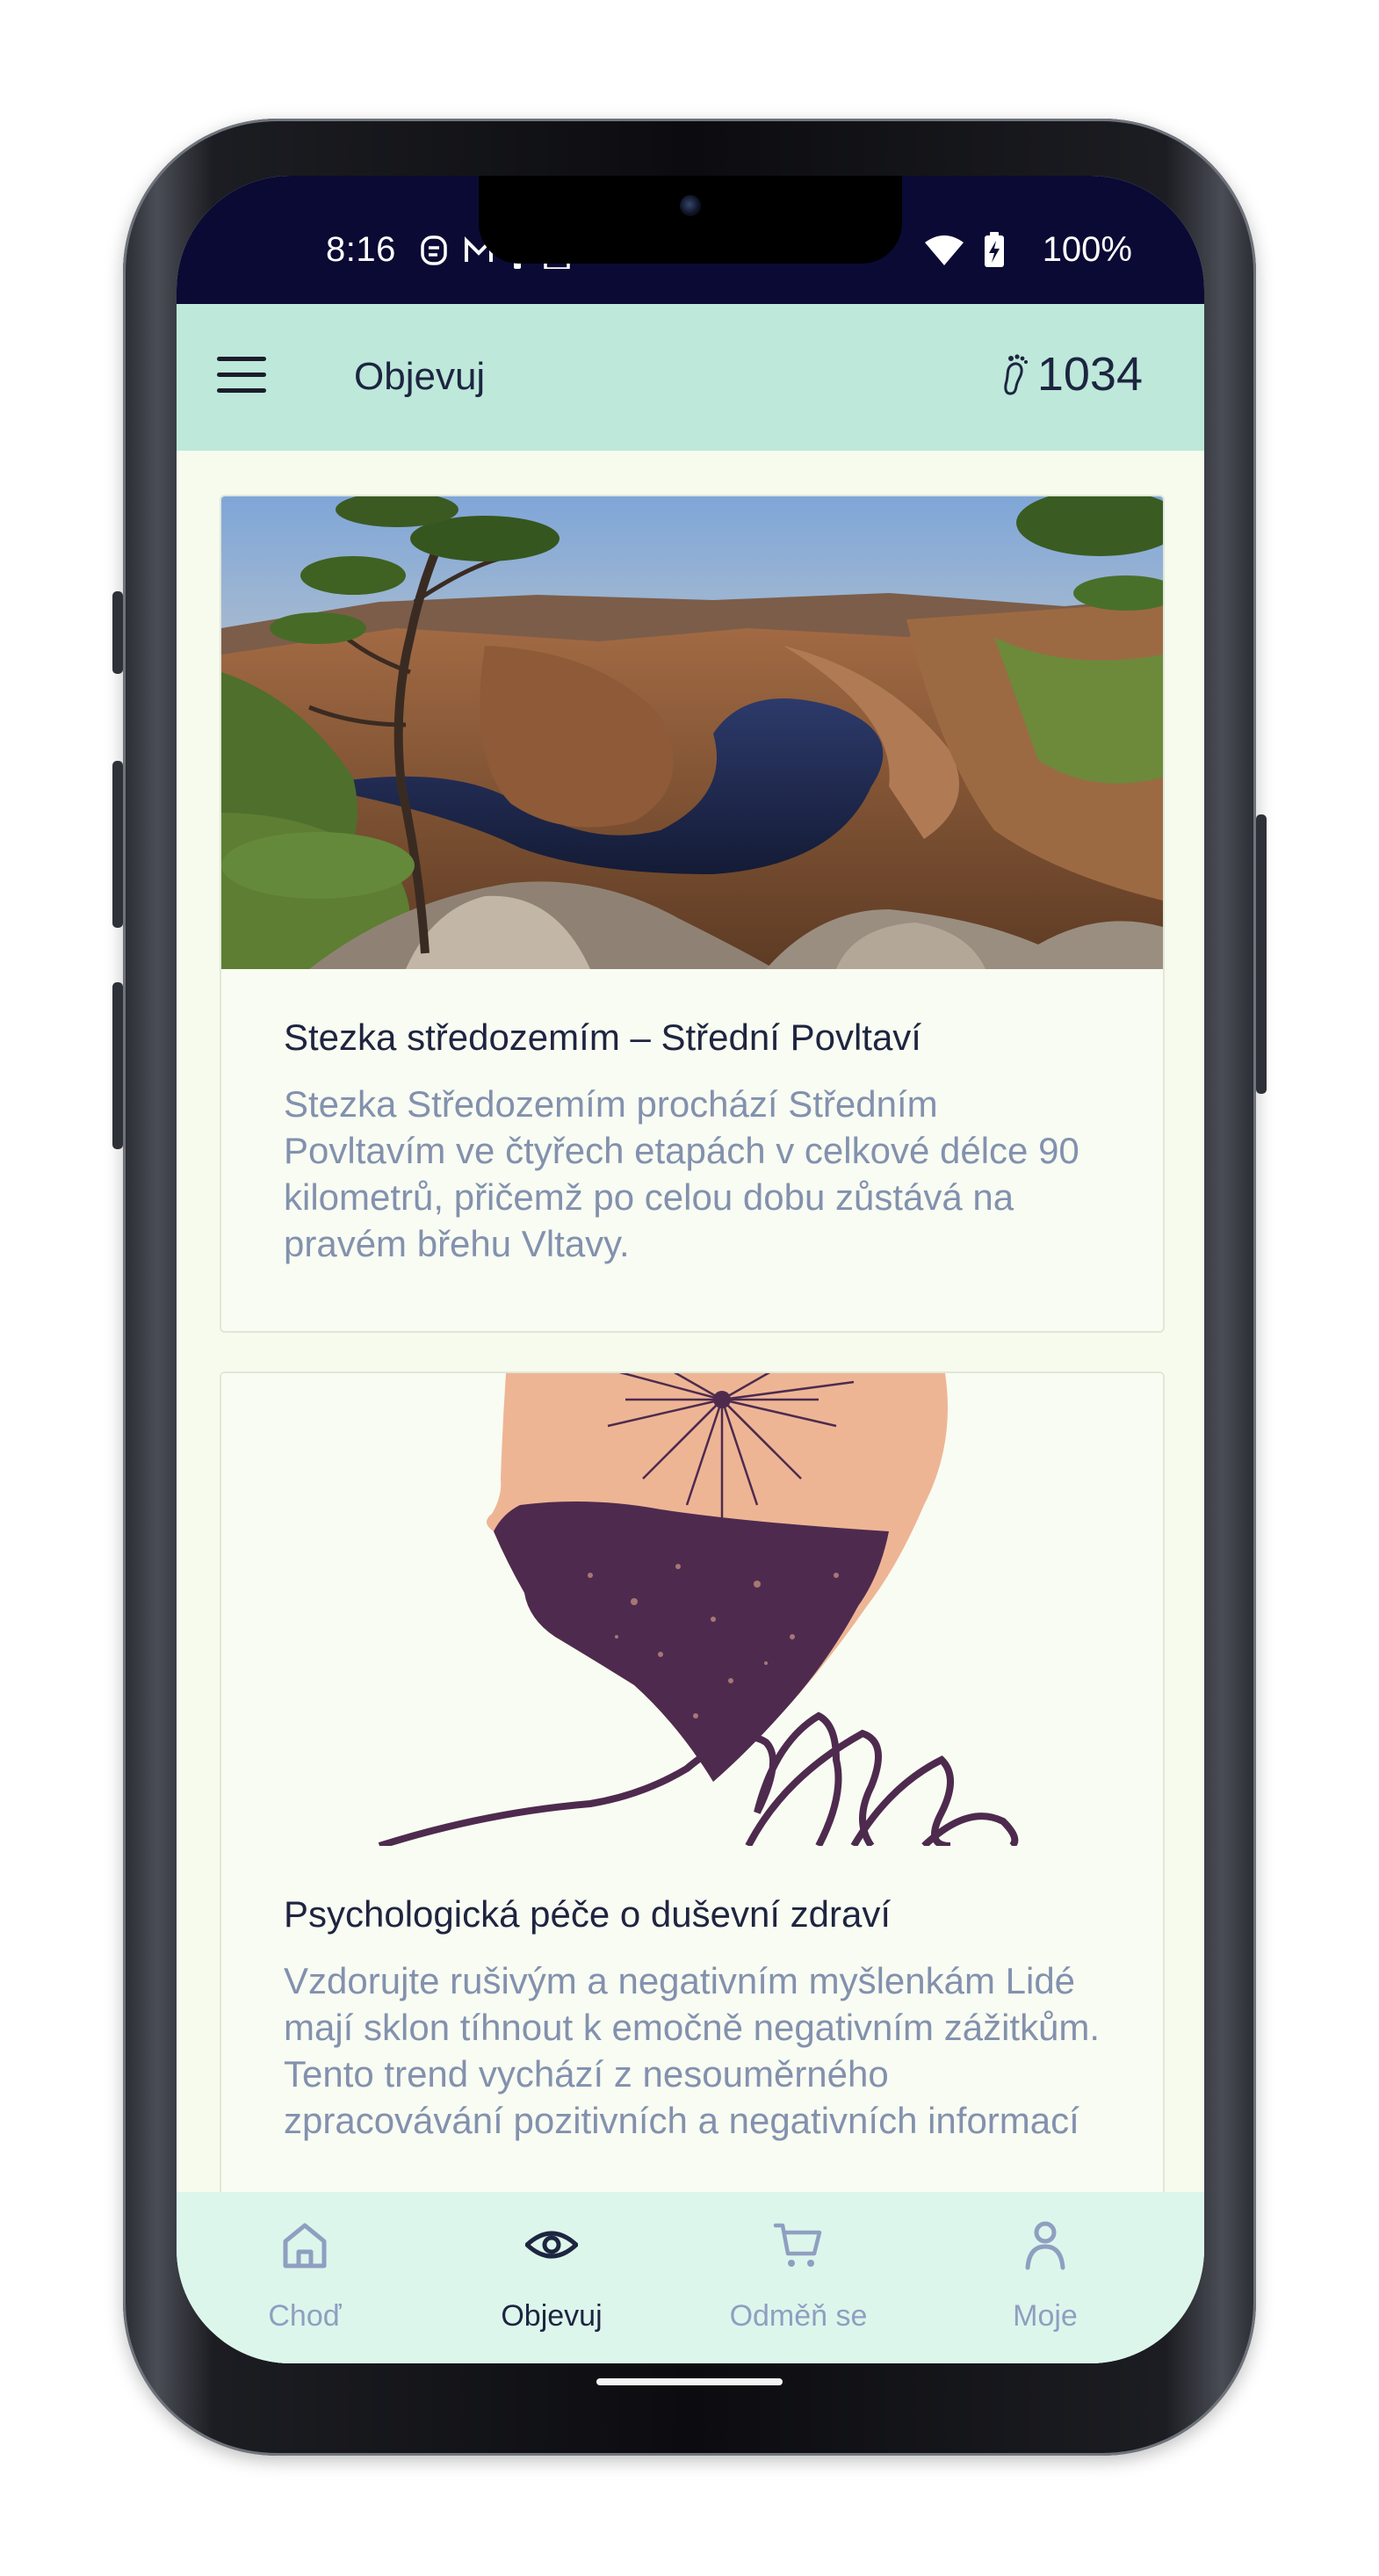  Describe the element at coordinates (305, 2316) in the screenshot. I see `nav-label: Choď` at that location.